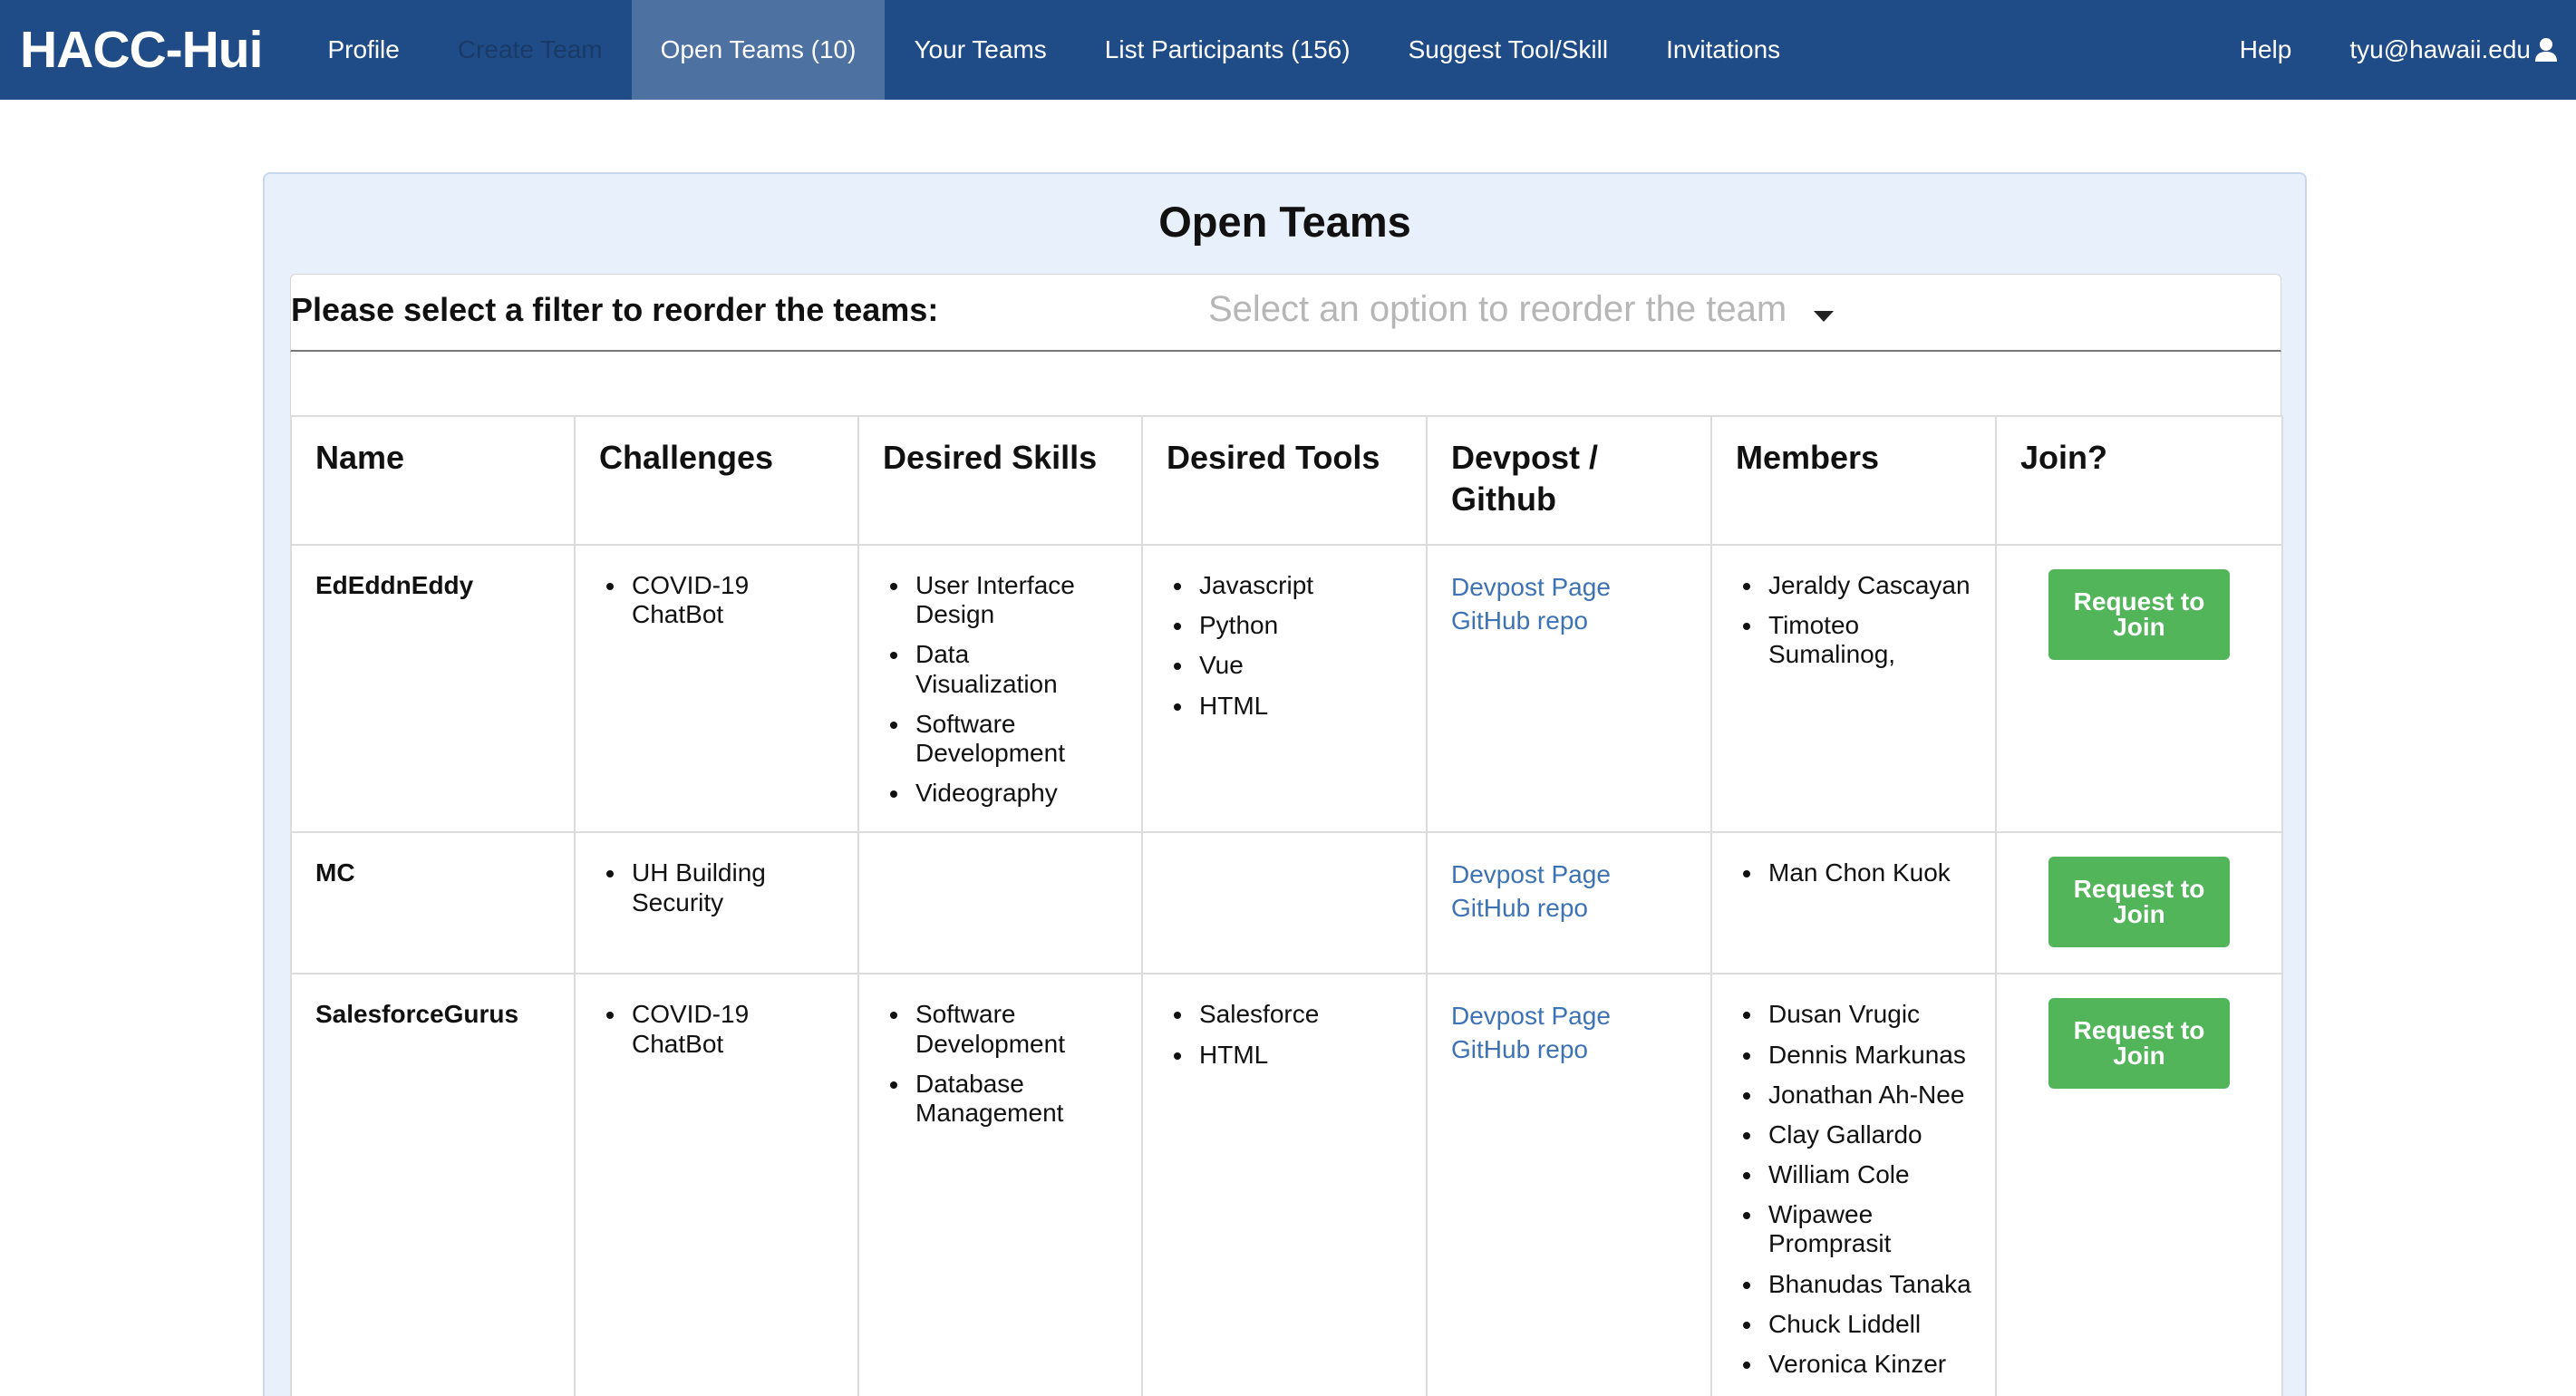  Describe the element at coordinates (1853, 1229) in the screenshot. I see `member-item: Wipawee Promprasit` at that location.